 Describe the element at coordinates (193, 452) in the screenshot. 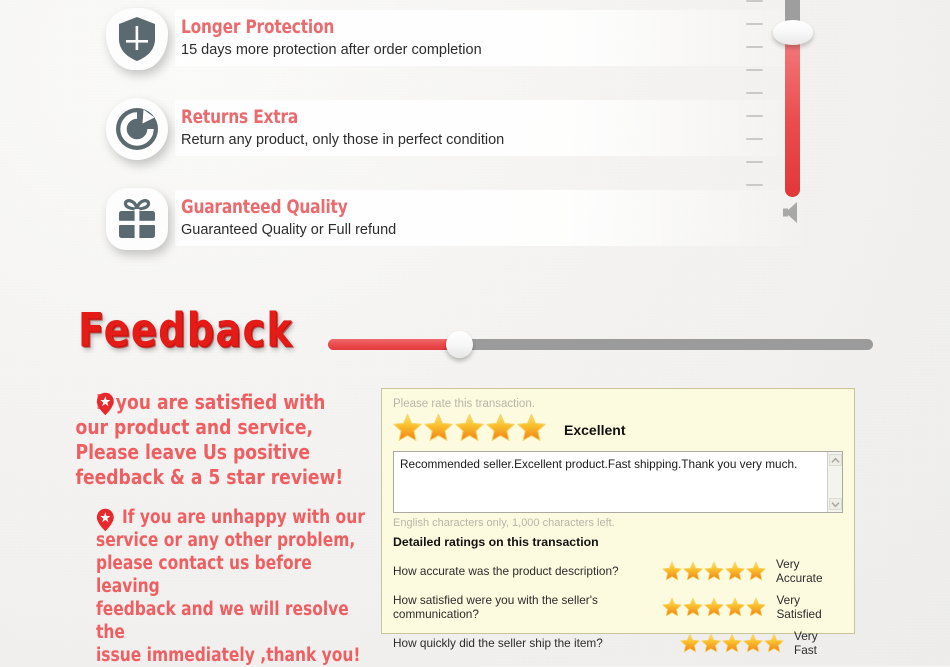

I see `note-line: Please leave Us positive` at that location.